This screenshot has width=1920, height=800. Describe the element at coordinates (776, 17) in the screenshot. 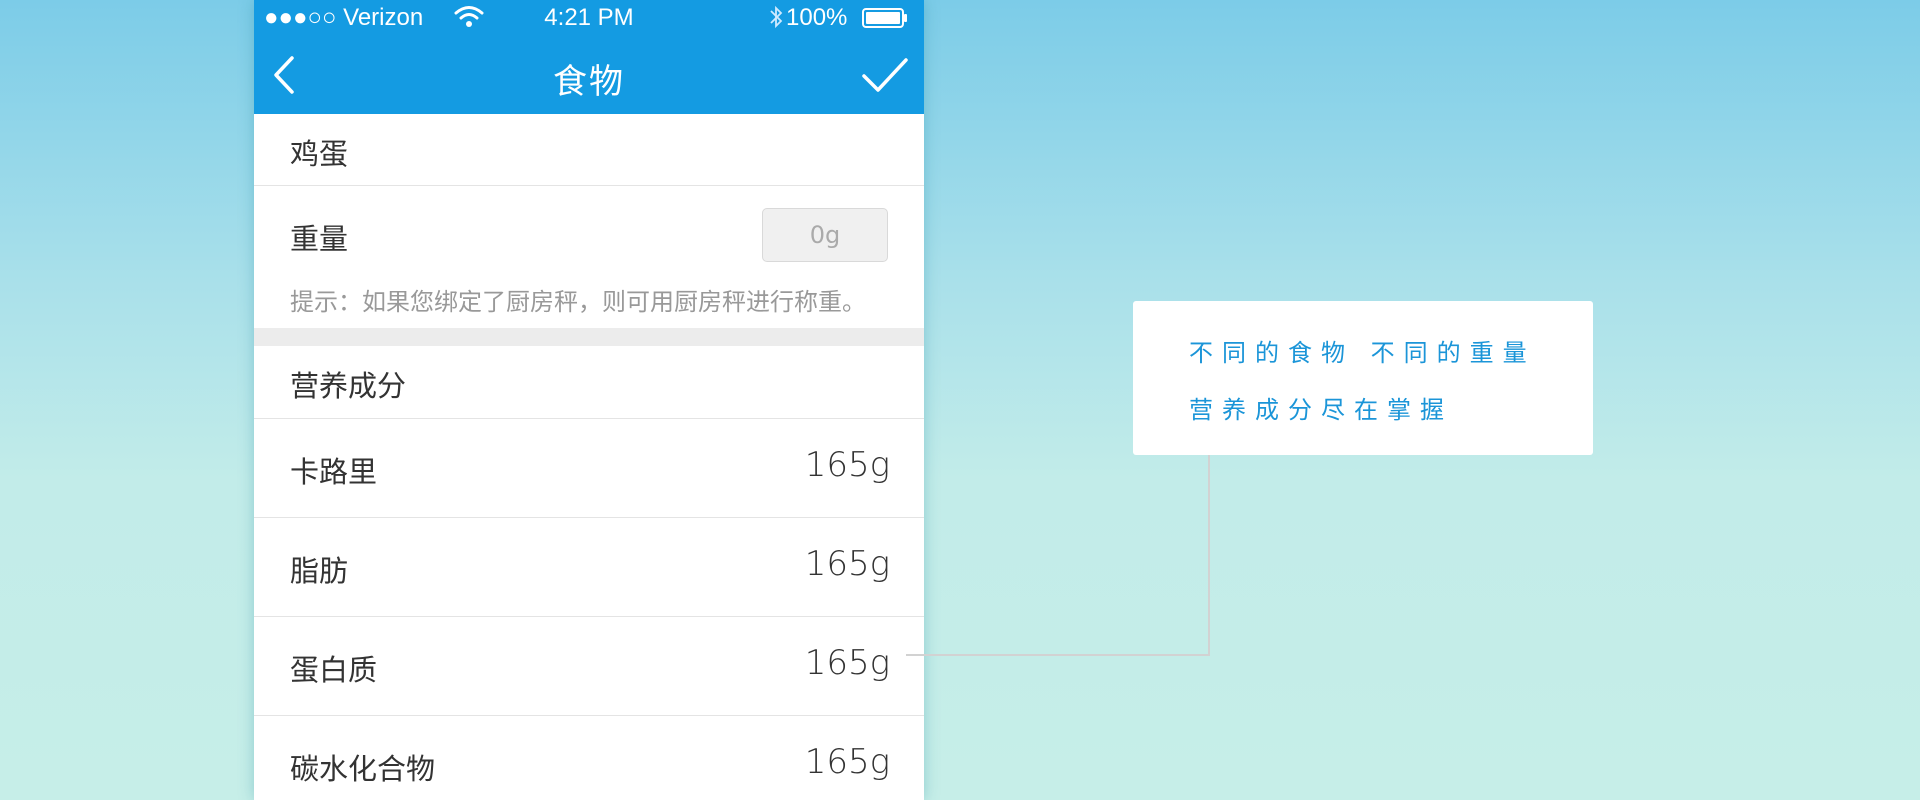

I see `bluetooth-icon` at that location.